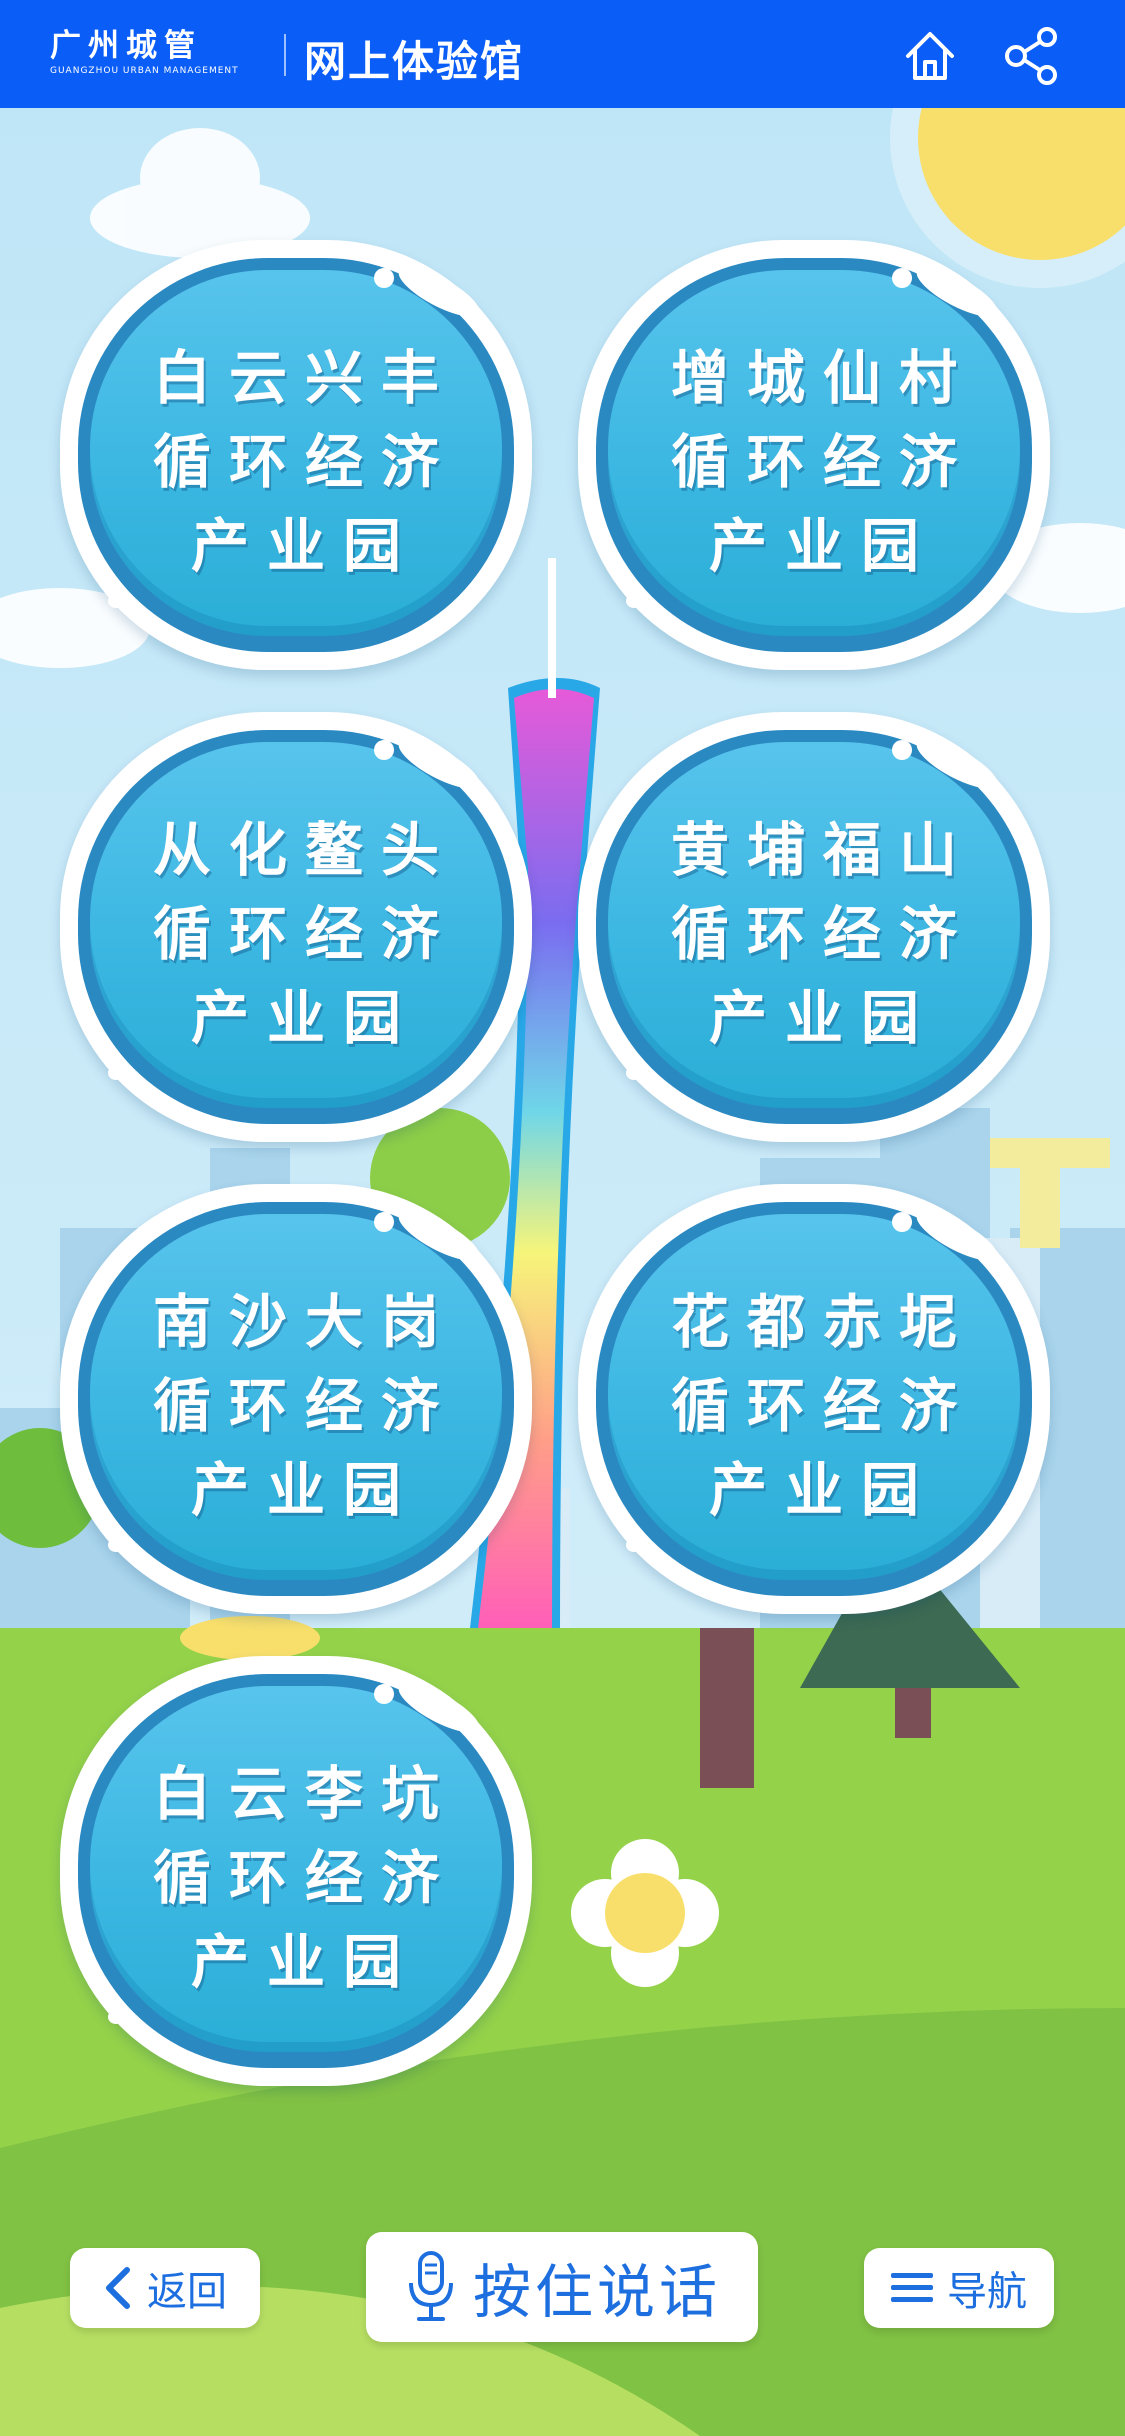 This screenshot has height=2436, width=1125. I want to click on park-button-baiyun-likeng: 白云李坑 循环经济 产业园, so click(296, 1871).